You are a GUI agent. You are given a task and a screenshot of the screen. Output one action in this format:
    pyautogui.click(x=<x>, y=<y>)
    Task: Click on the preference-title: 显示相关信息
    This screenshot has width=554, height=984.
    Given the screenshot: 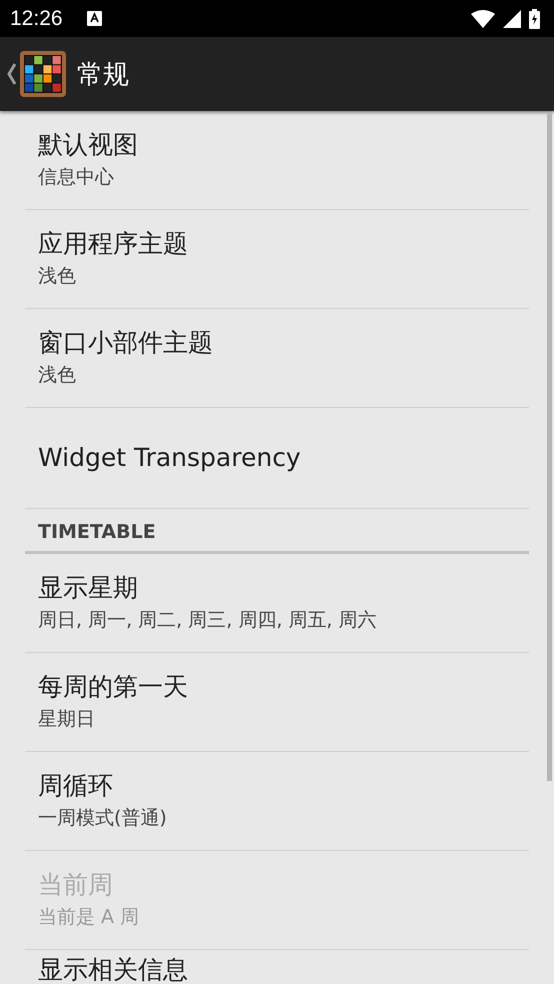 What is the action you would take?
    pyautogui.click(x=113, y=969)
    